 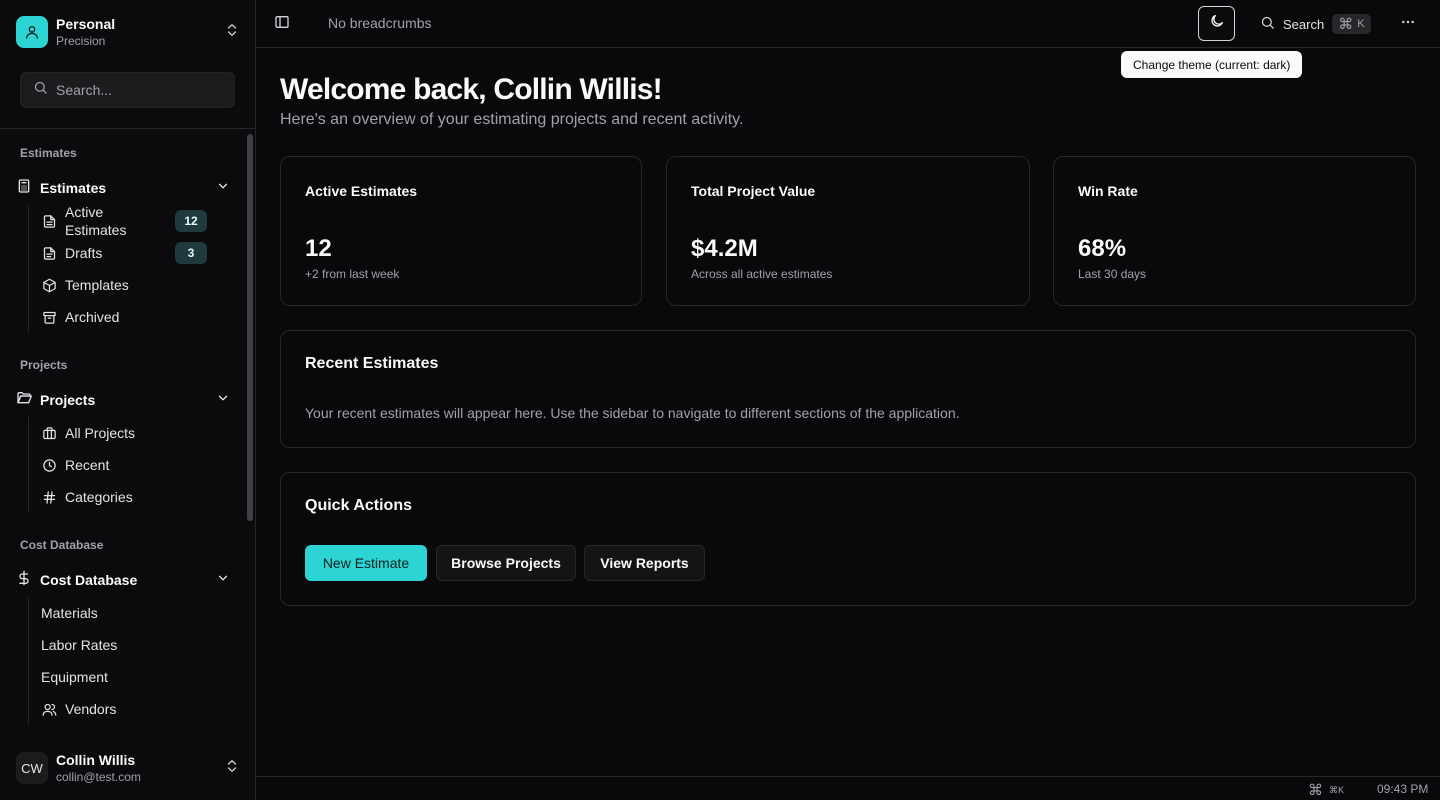 What do you see at coordinates (123, 400) in the screenshot?
I see `group-projects-toggle: Projects` at bounding box center [123, 400].